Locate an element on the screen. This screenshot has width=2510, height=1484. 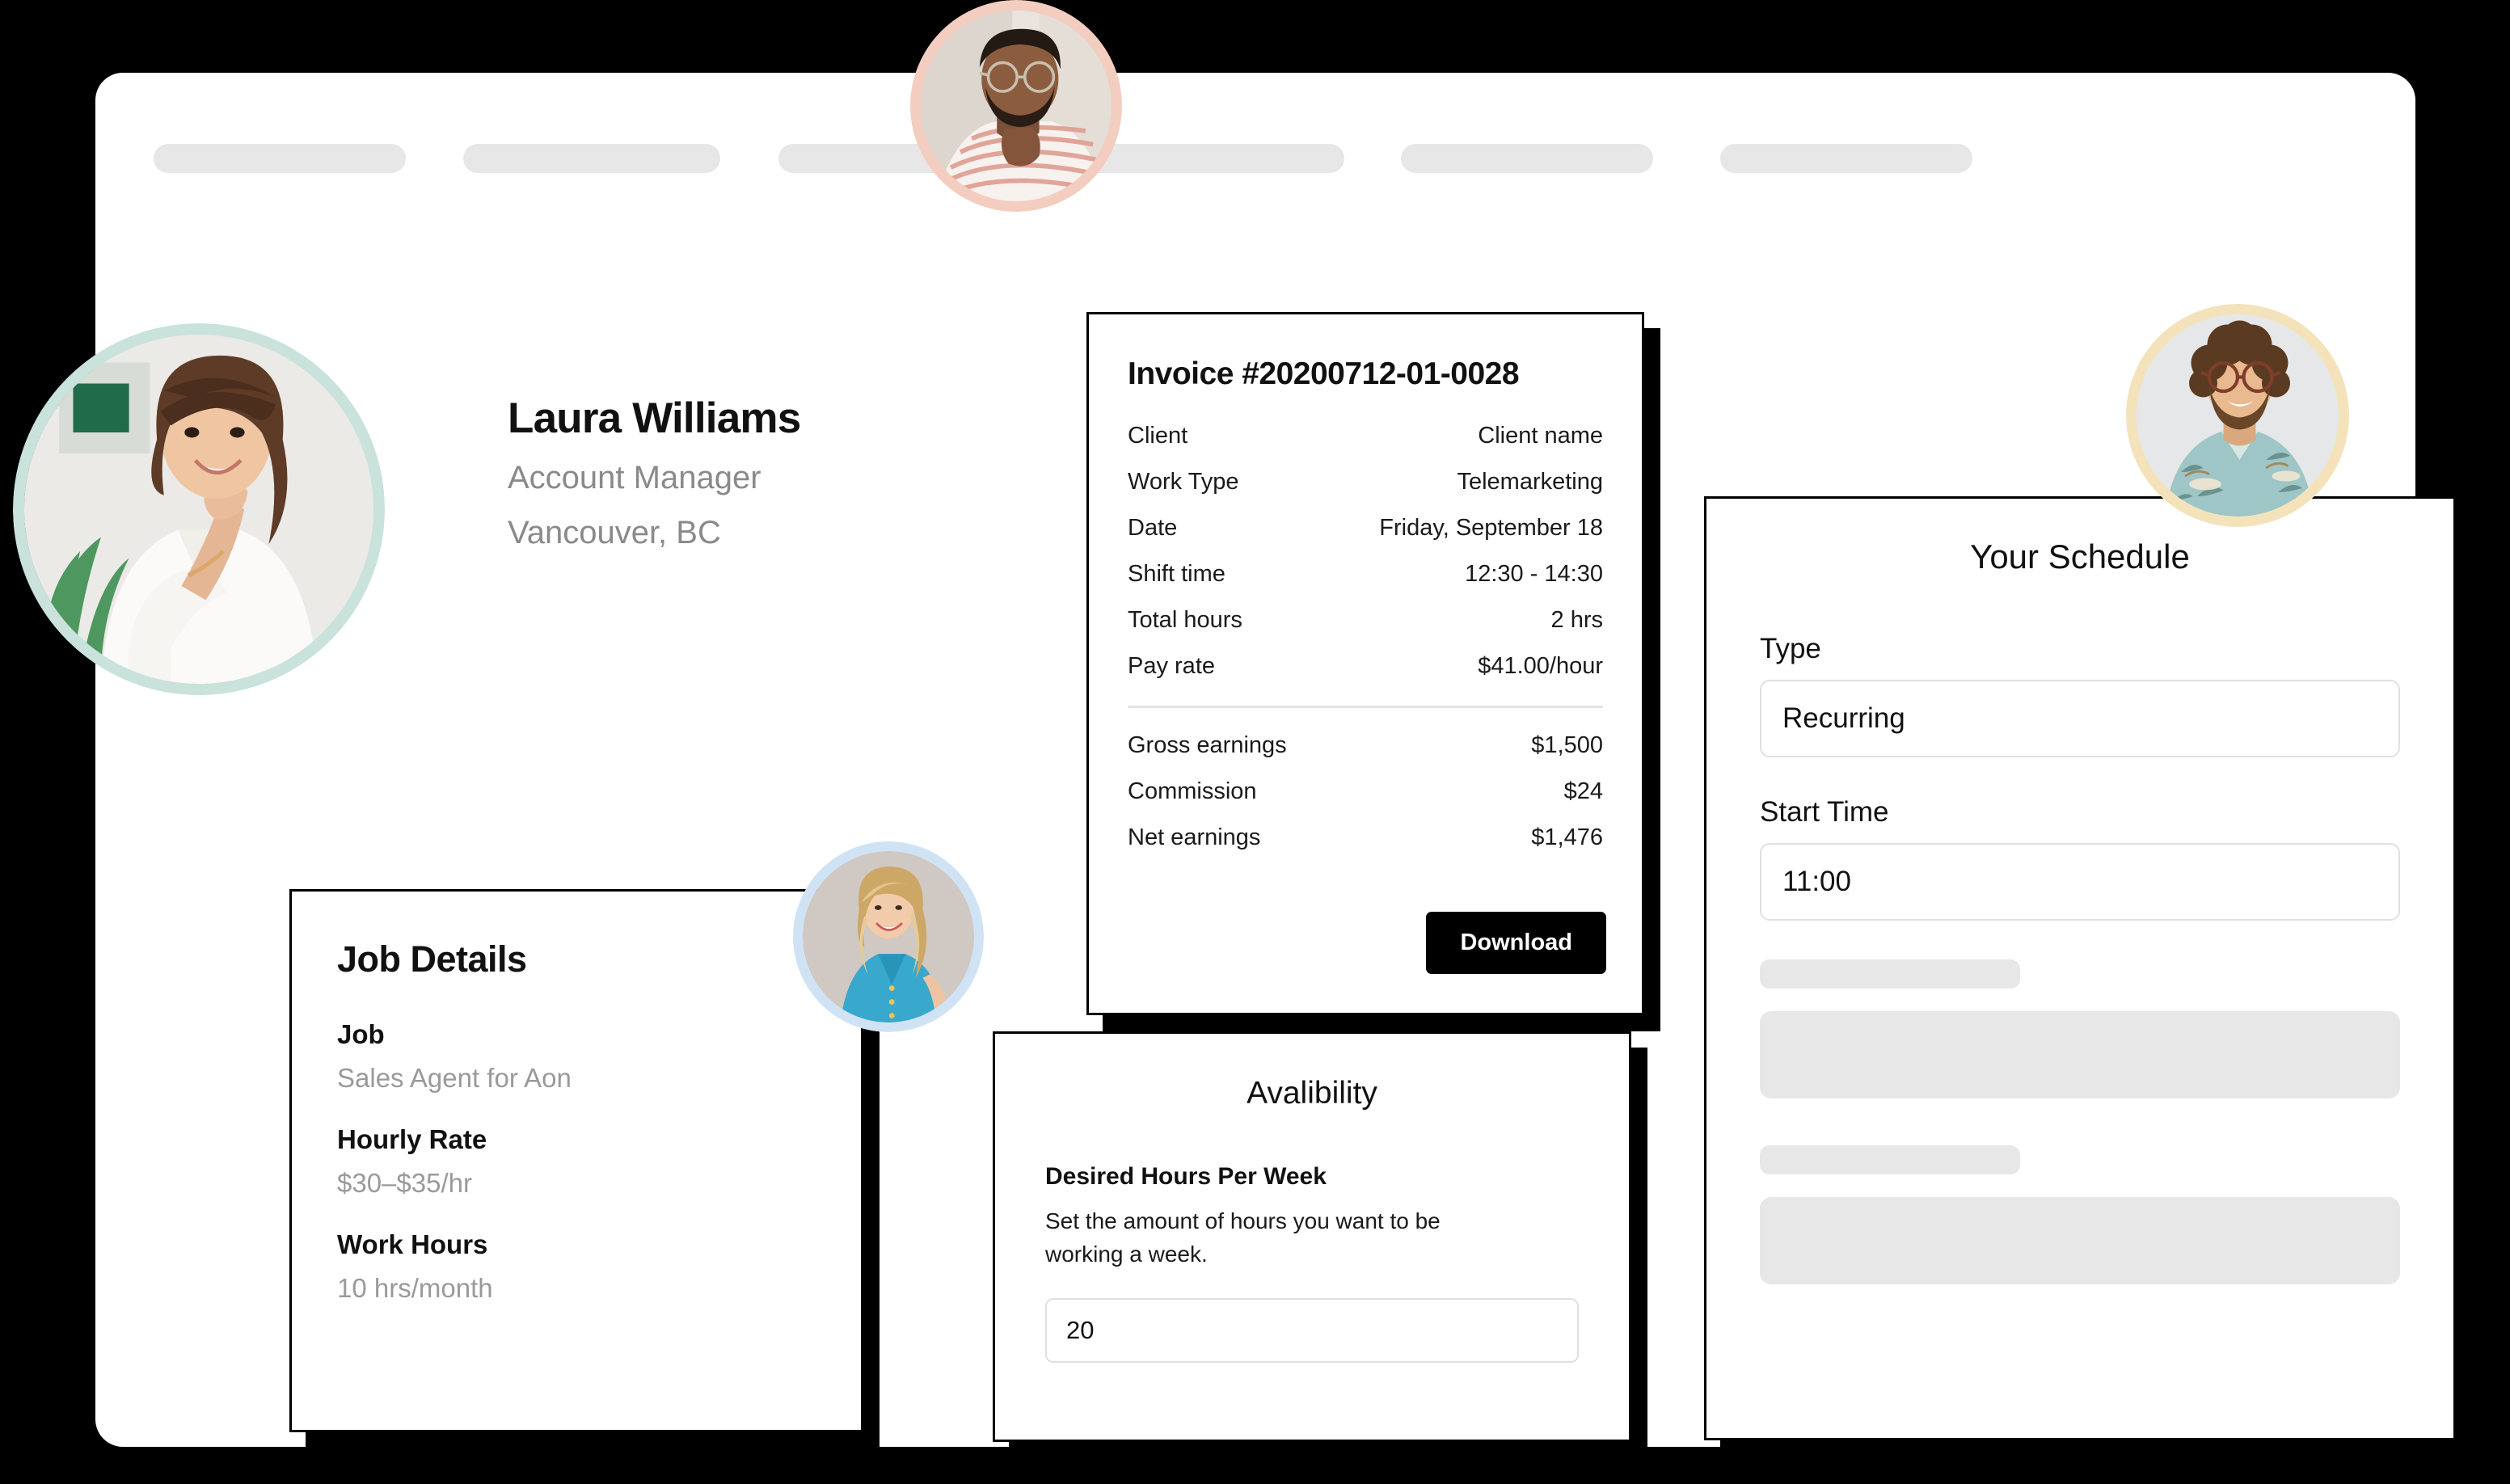
invoice-value: Telemarketing is located at coordinates (1530, 482).